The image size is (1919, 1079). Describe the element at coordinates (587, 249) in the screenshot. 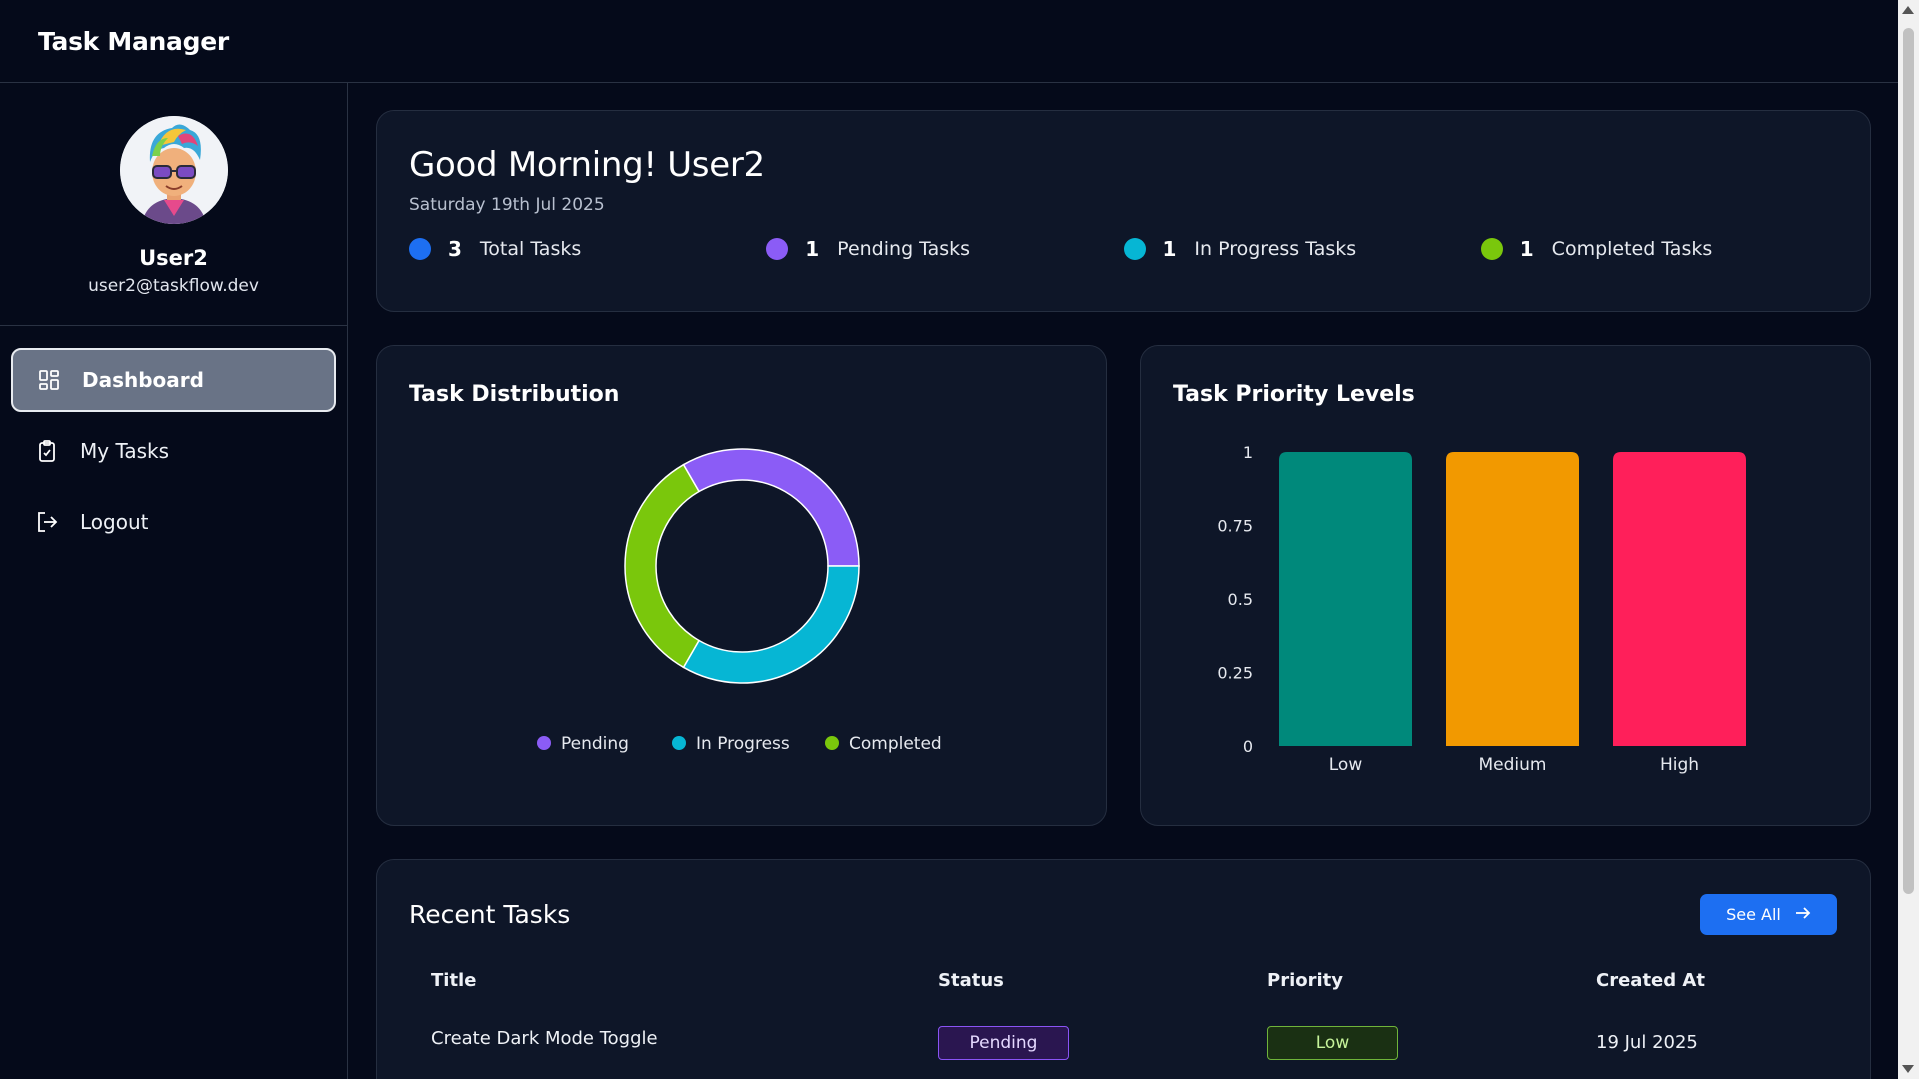

I see `stat-total: 3 Total Tasks` at that location.